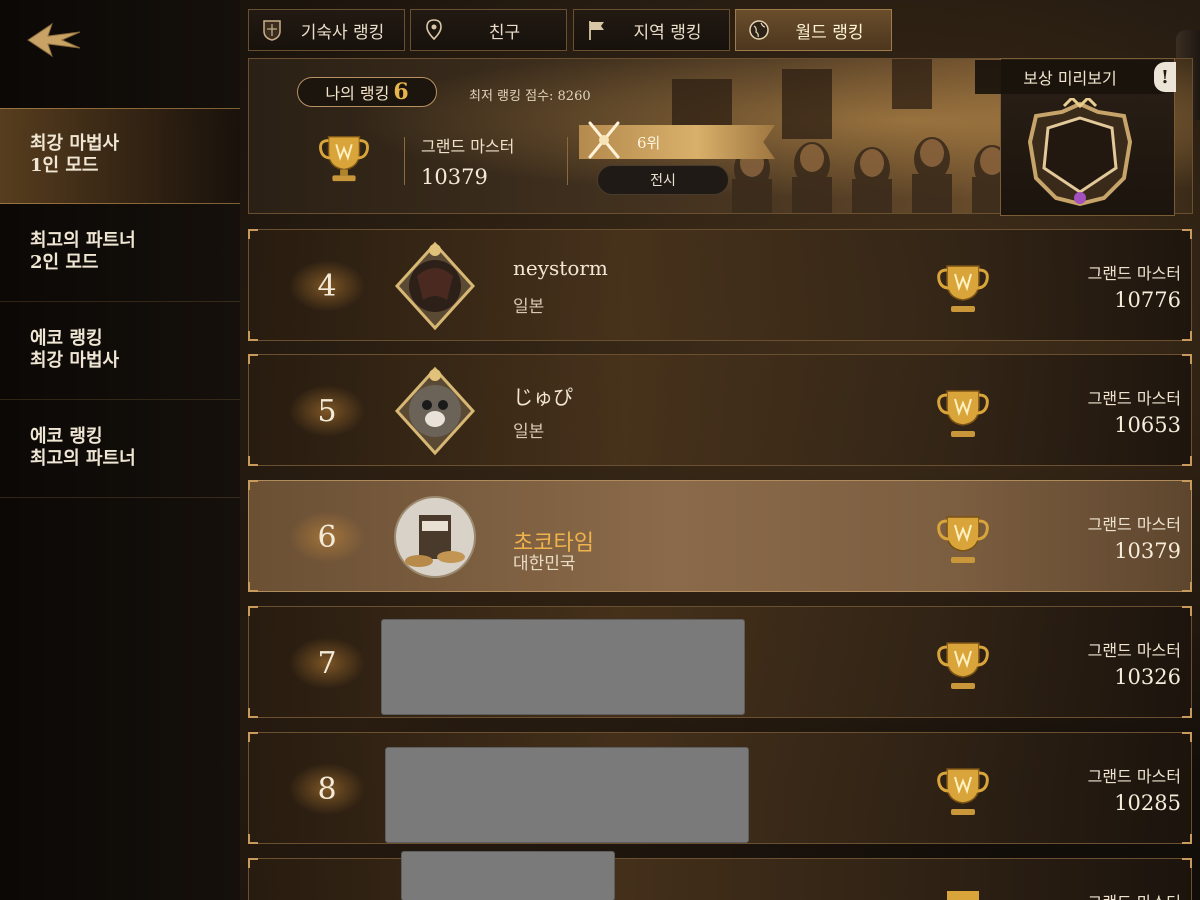  I want to click on rank-number: 7, so click(327, 663).